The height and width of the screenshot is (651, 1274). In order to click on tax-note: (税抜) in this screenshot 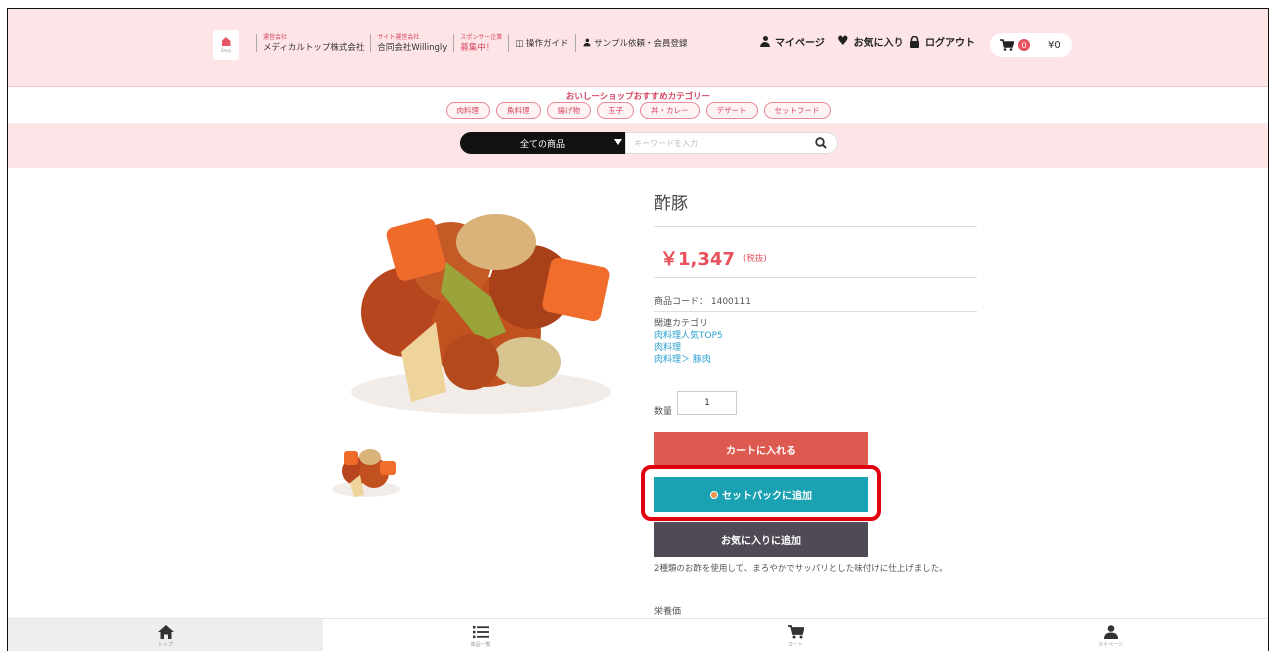, I will do `click(755, 259)`.